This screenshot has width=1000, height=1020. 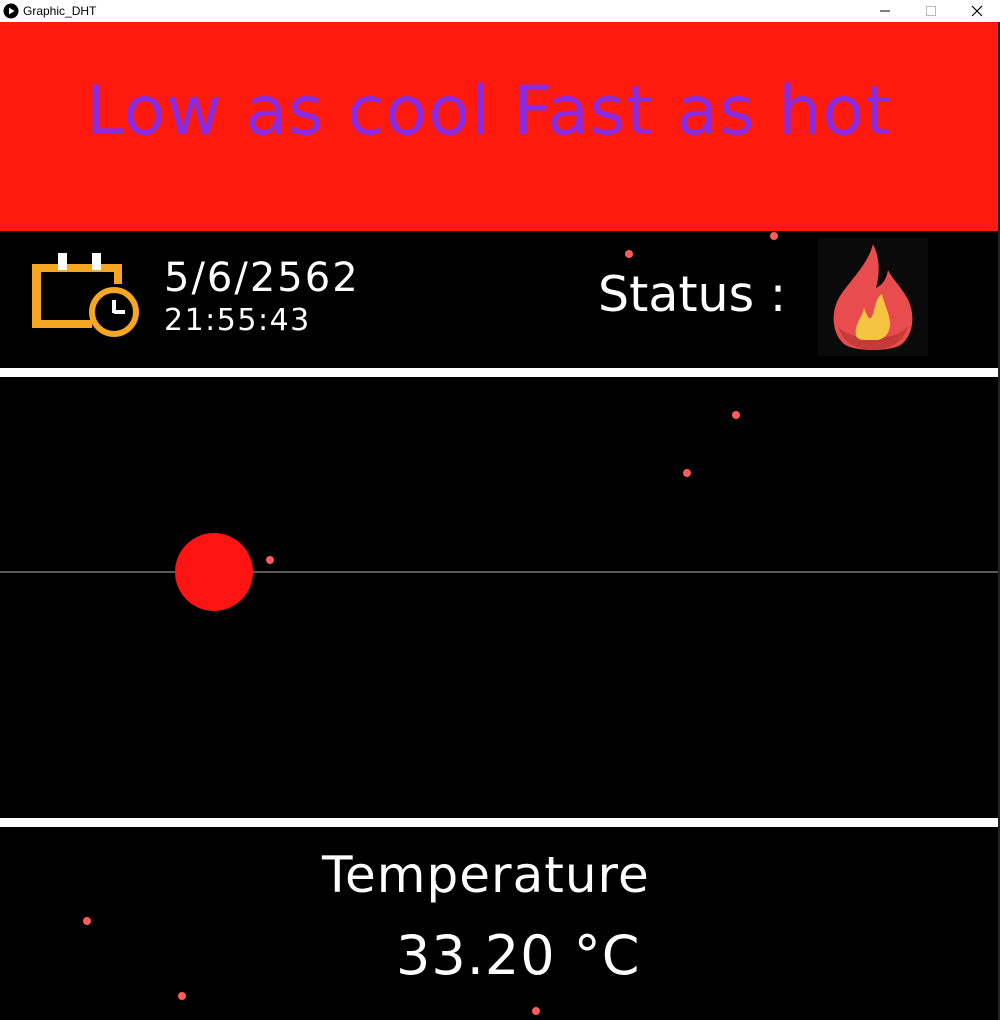 What do you see at coordinates (499, 572) in the screenshot?
I see `motion-plot` at bounding box center [499, 572].